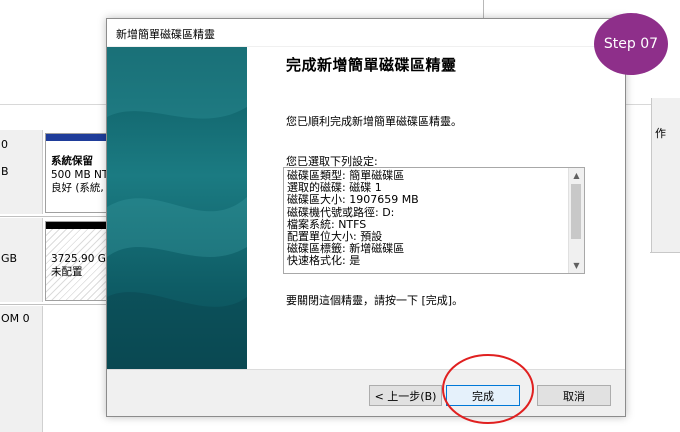 This screenshot has width=680, height=432. I want to click on actions-divider, so click(665, 252).